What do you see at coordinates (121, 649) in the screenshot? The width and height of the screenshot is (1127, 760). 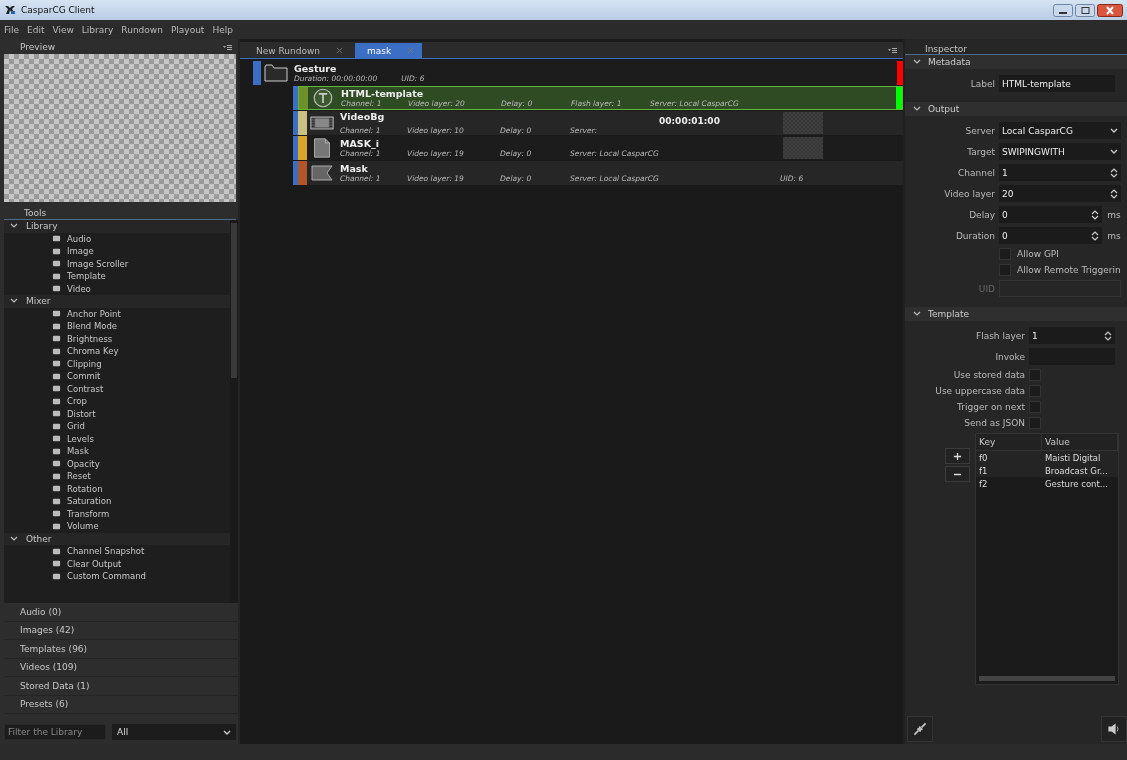 I see `library-category: Templates (96)` at bounding box center [121, 649].